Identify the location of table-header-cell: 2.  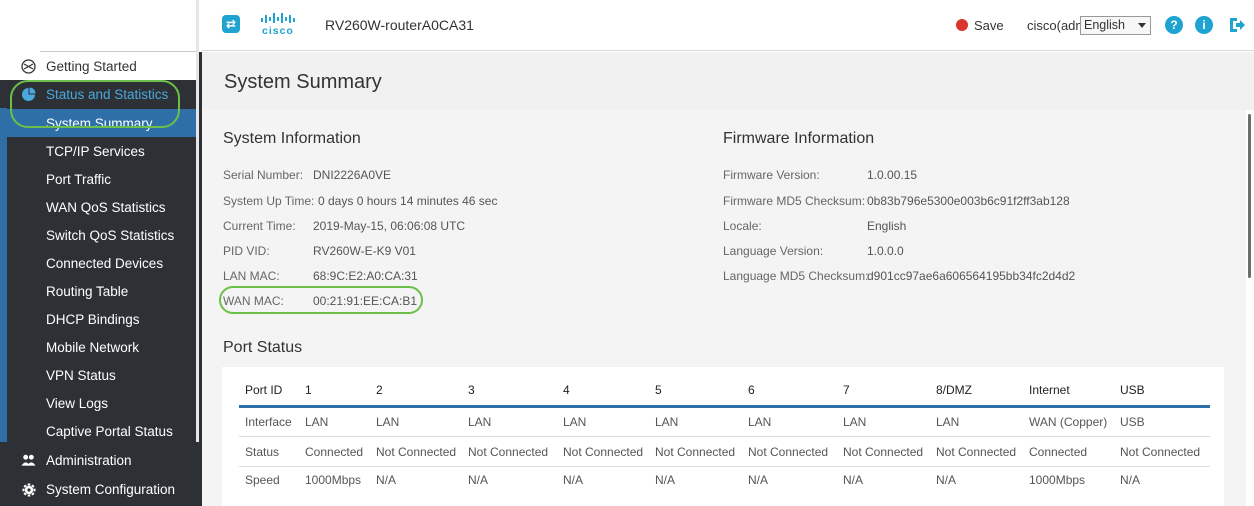
(379, 390).